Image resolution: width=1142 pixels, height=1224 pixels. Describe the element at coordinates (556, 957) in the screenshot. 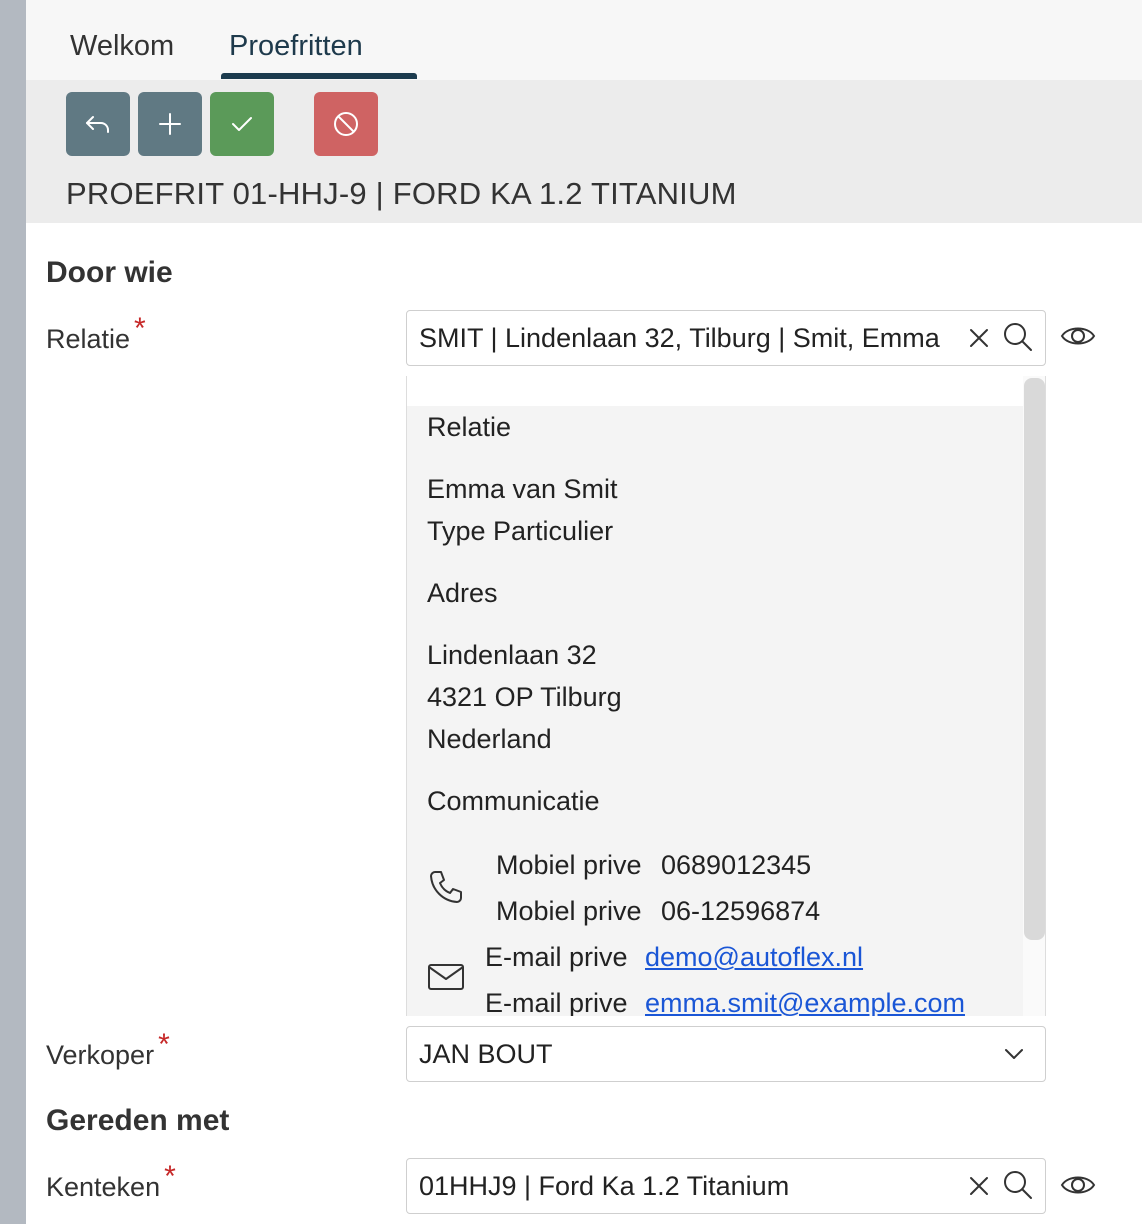

I see `email-1-label: E-mail prive` at that location.